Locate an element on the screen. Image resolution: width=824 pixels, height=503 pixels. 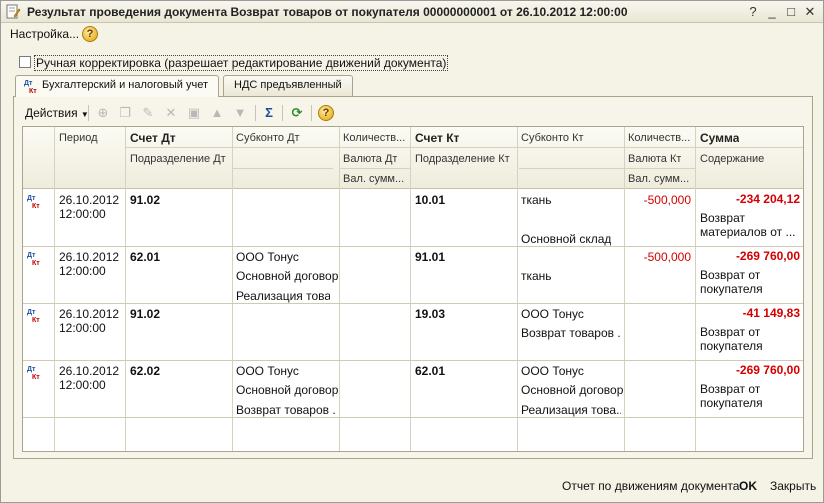
row-sum: -234 204,12 is located at coordinates (767, 199).